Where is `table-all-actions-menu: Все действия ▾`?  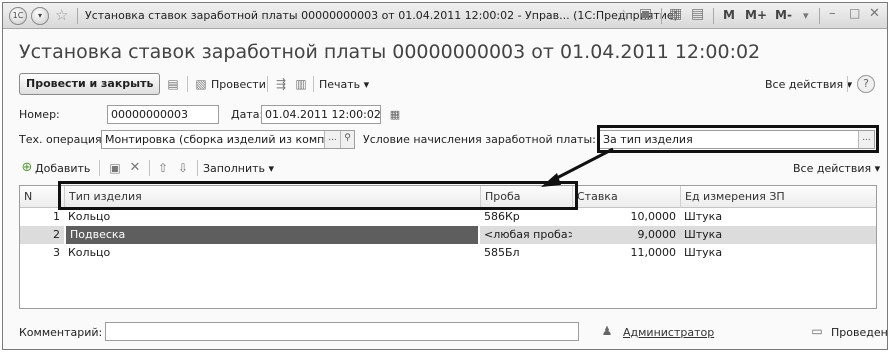 table-all-actions-menu: Все действия ▾ is located at coordinates (836, 168).